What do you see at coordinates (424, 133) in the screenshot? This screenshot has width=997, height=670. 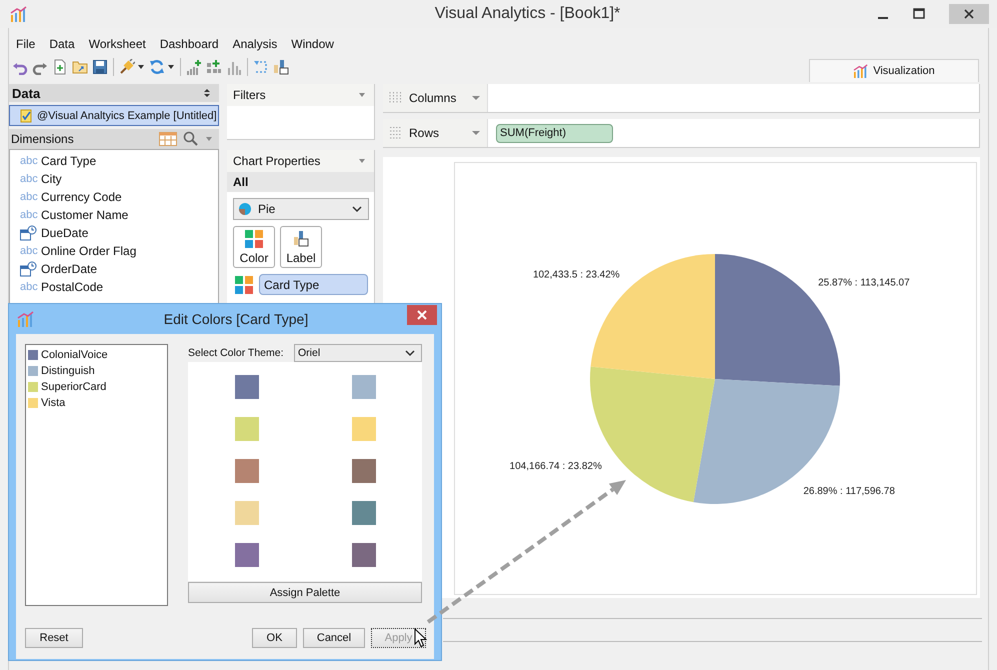 I see `shelf-label: Rows` at bounding box center [424, 133].